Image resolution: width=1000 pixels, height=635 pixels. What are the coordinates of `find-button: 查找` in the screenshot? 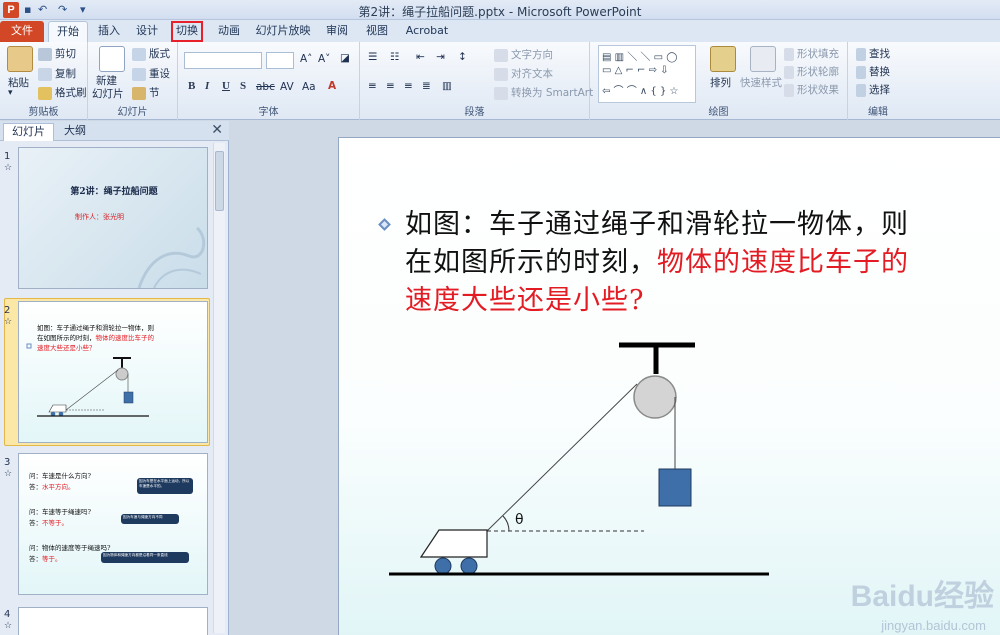 It's located at (873, 53).